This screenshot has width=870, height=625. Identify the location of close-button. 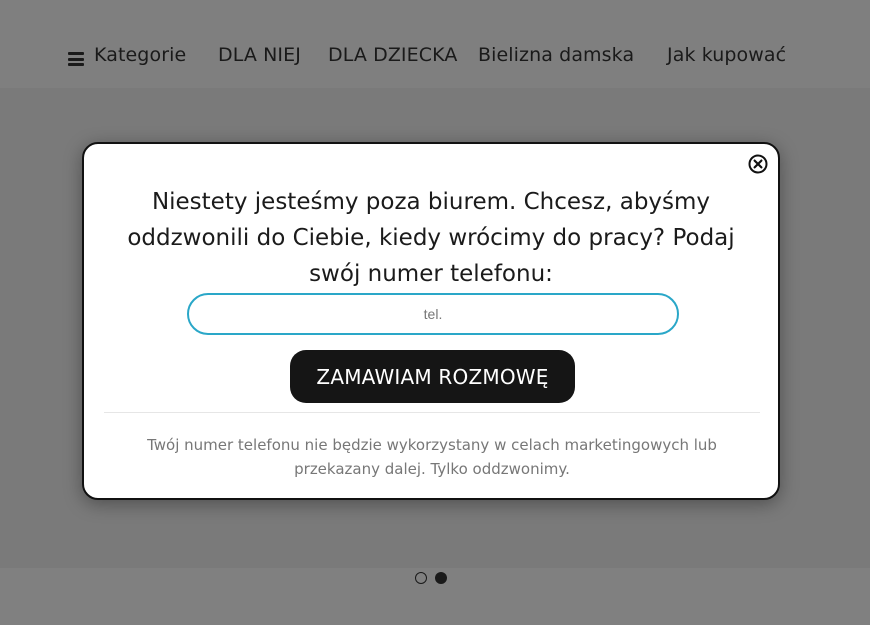
(758, 164).